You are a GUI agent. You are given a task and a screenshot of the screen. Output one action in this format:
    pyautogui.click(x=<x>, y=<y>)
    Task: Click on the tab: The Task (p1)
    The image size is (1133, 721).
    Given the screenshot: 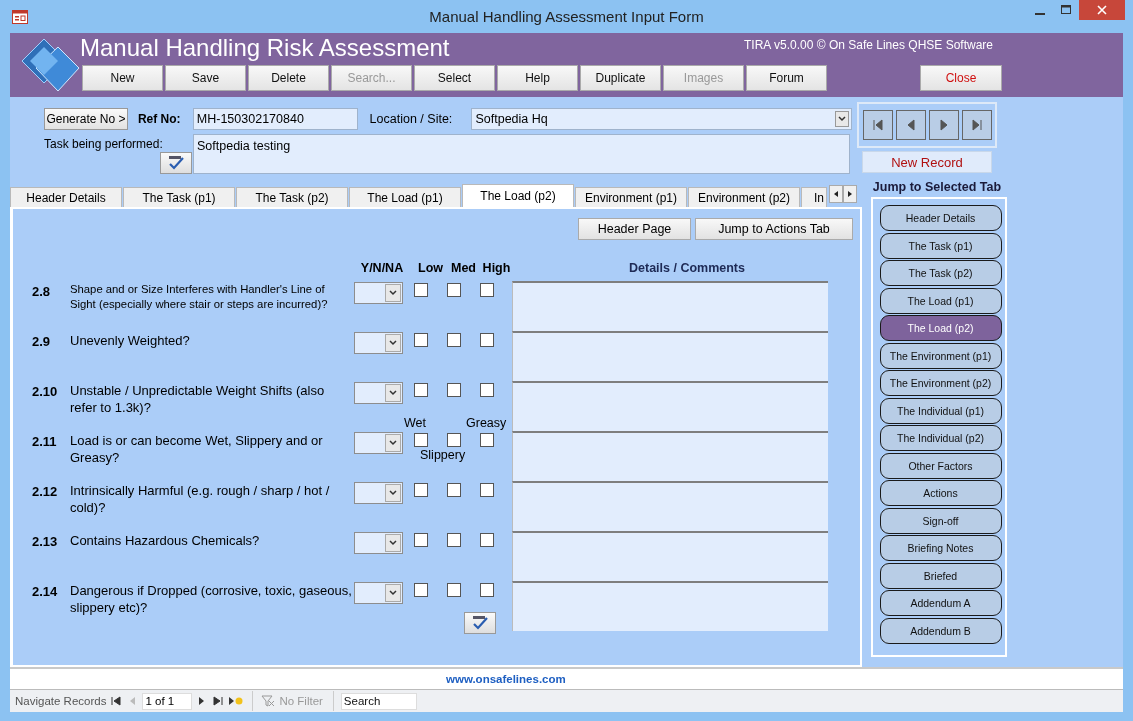 What is the action you would take?
    pyautogui.click(x=179, y=197)
    